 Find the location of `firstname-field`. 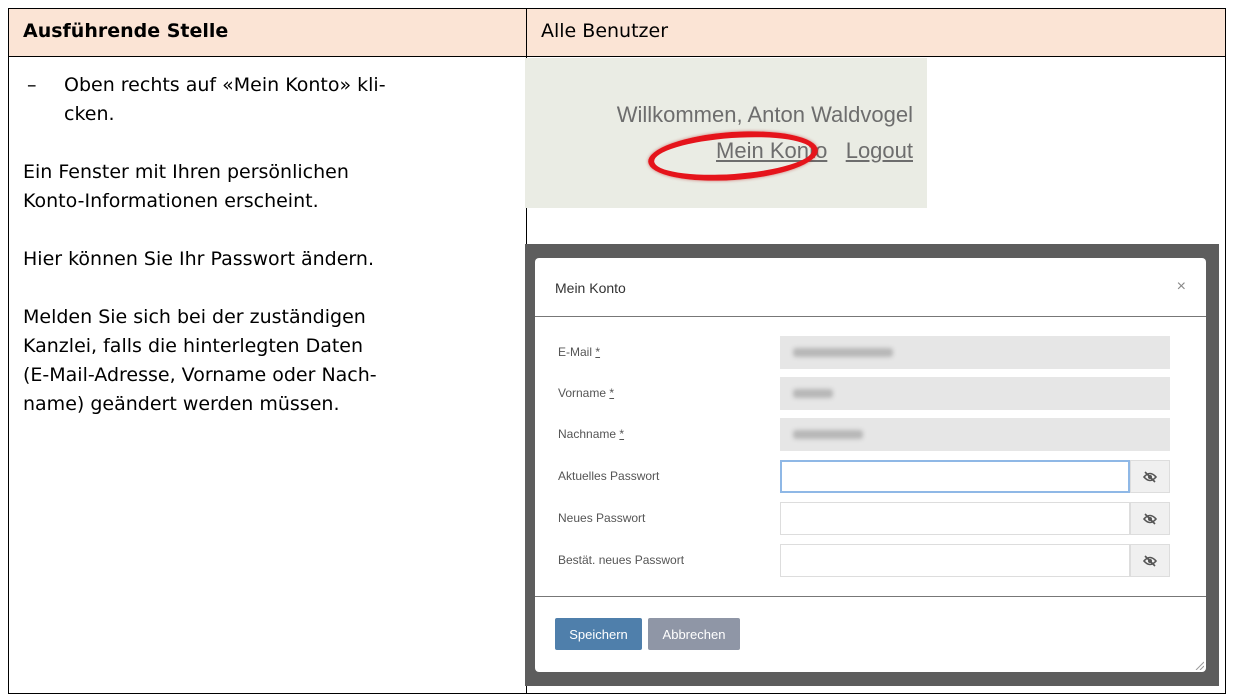

firstname-field is located at coordinates (975, 393).